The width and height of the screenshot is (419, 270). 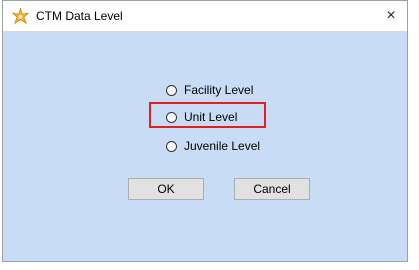 I want to click on radio-juvenile-level: Juvenile Level, so click(x=213, y=146).